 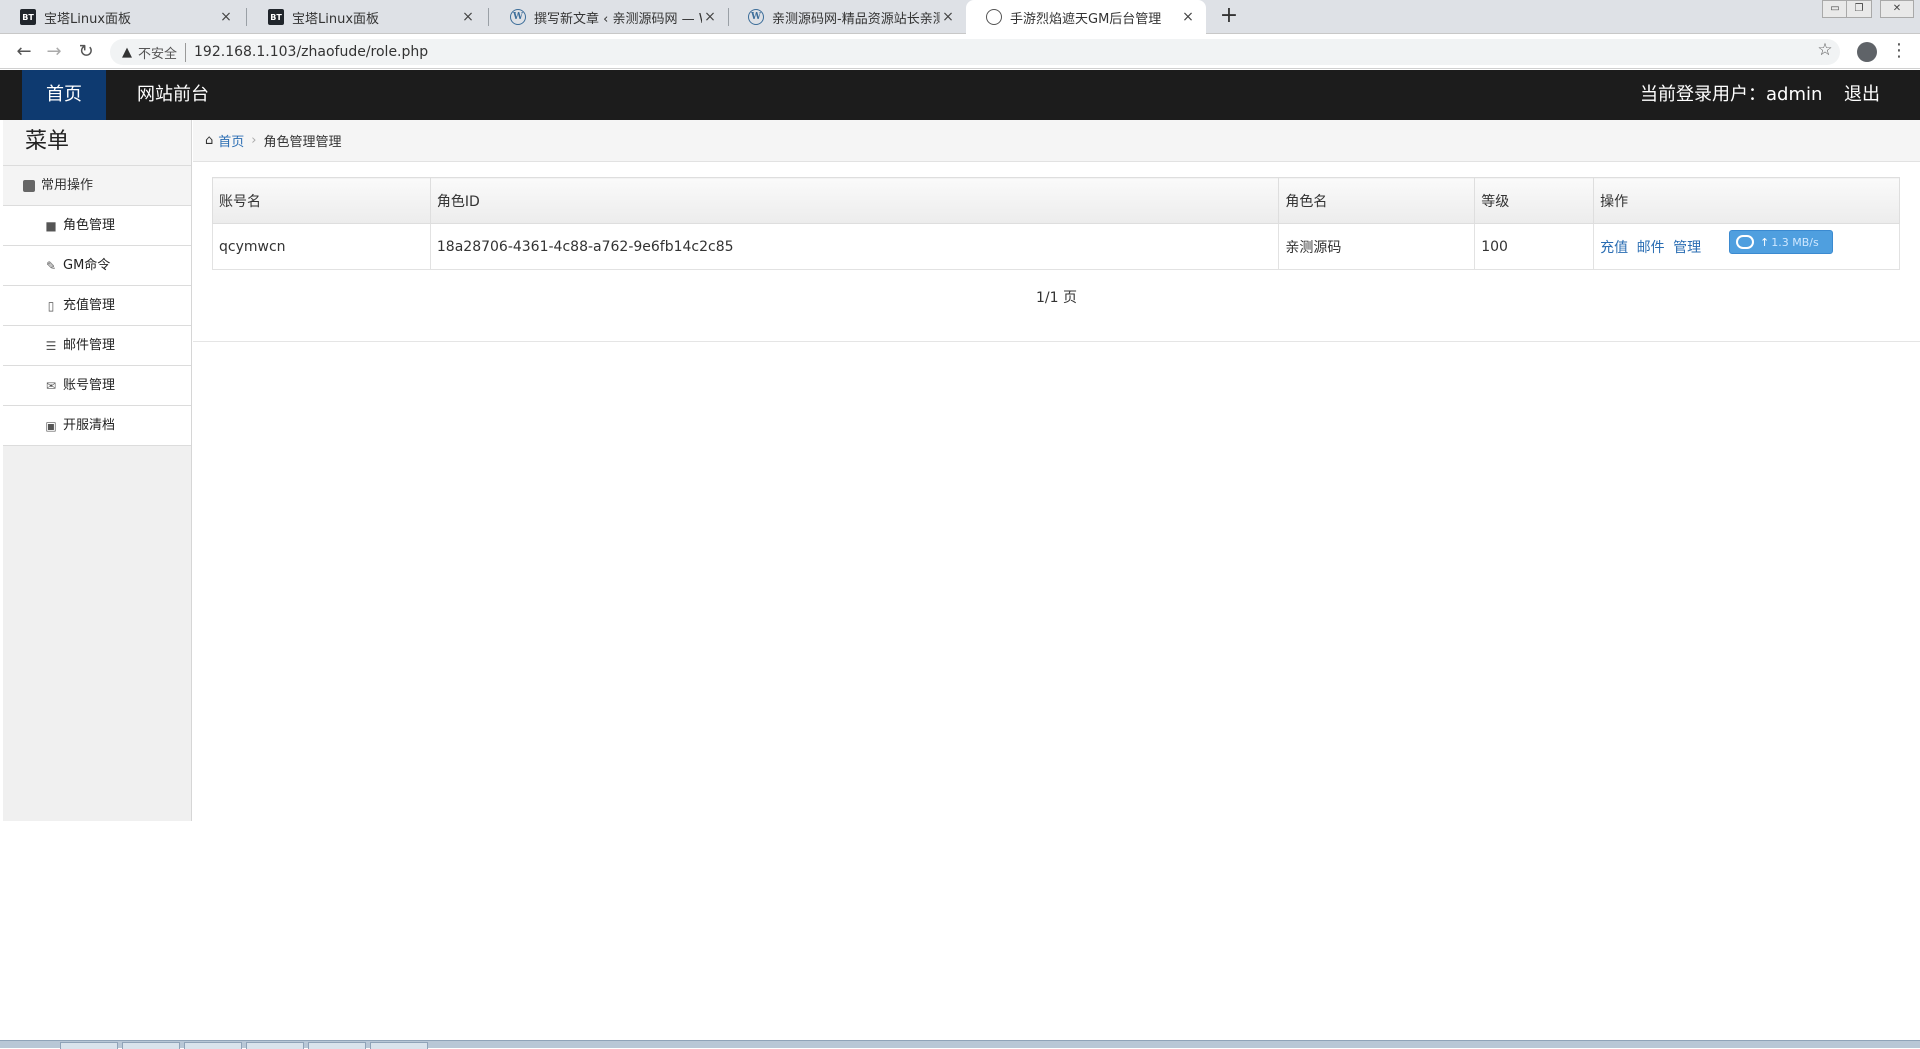 I want to click on logout-link: 退出, so click(x=1862, y=95).